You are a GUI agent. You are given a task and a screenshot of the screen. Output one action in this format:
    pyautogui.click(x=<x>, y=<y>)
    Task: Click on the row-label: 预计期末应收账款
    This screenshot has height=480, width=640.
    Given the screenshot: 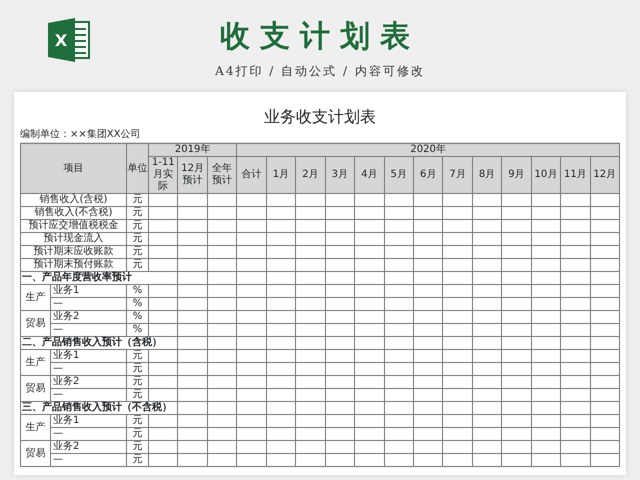 What is the action you would take?
    pyautogui.click(x=73, y=252)
    